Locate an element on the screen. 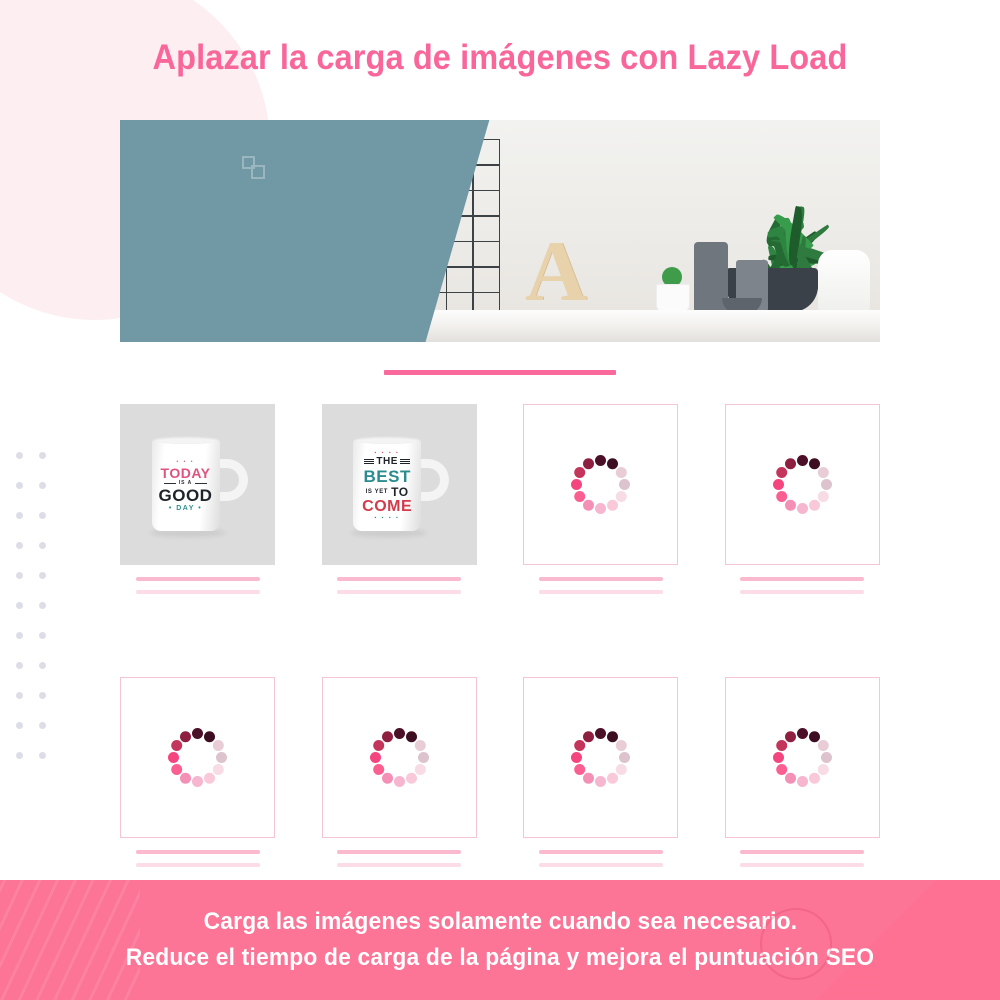 The image size is (1000, 1000). cactus-pot is located at coordinates (673, 298).